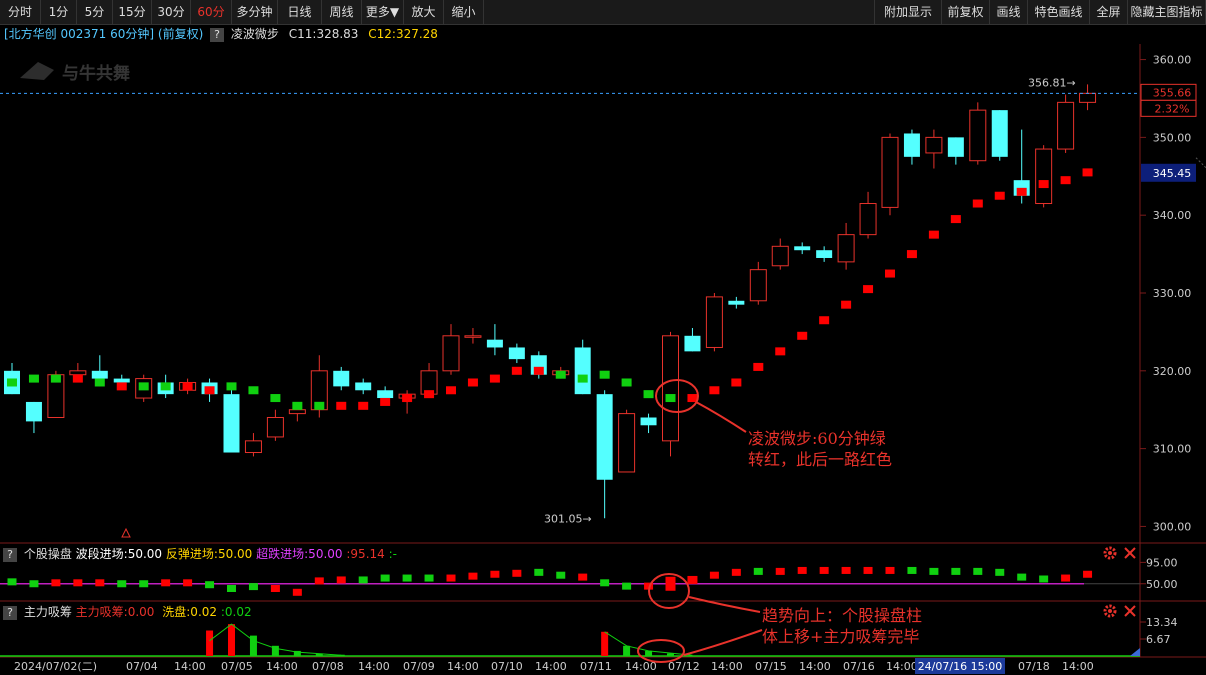 This screenshot has width=1206, height=675. What do you see at coordinates (1172, 293) in the screenshot?
I see `price-tick-label: 330.00` at bounding box center [1172, 293].